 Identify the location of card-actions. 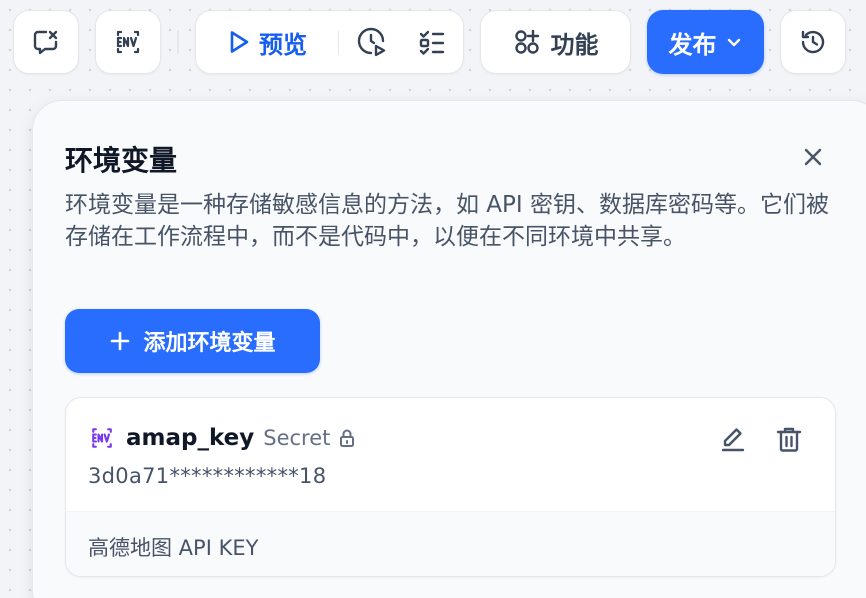
(761, 439).